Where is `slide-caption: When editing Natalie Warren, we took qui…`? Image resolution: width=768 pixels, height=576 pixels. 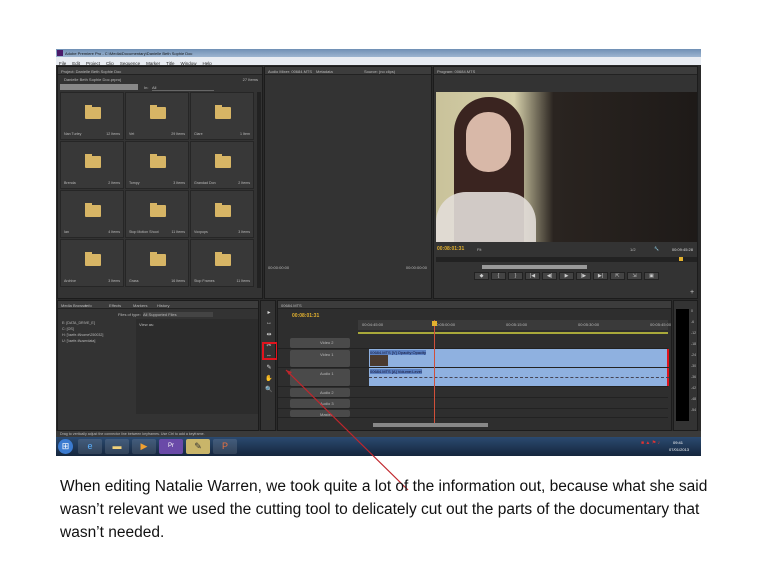
slide-caption: When editing Natalie Warren, we took qui… is located at coordinates (384, 509).